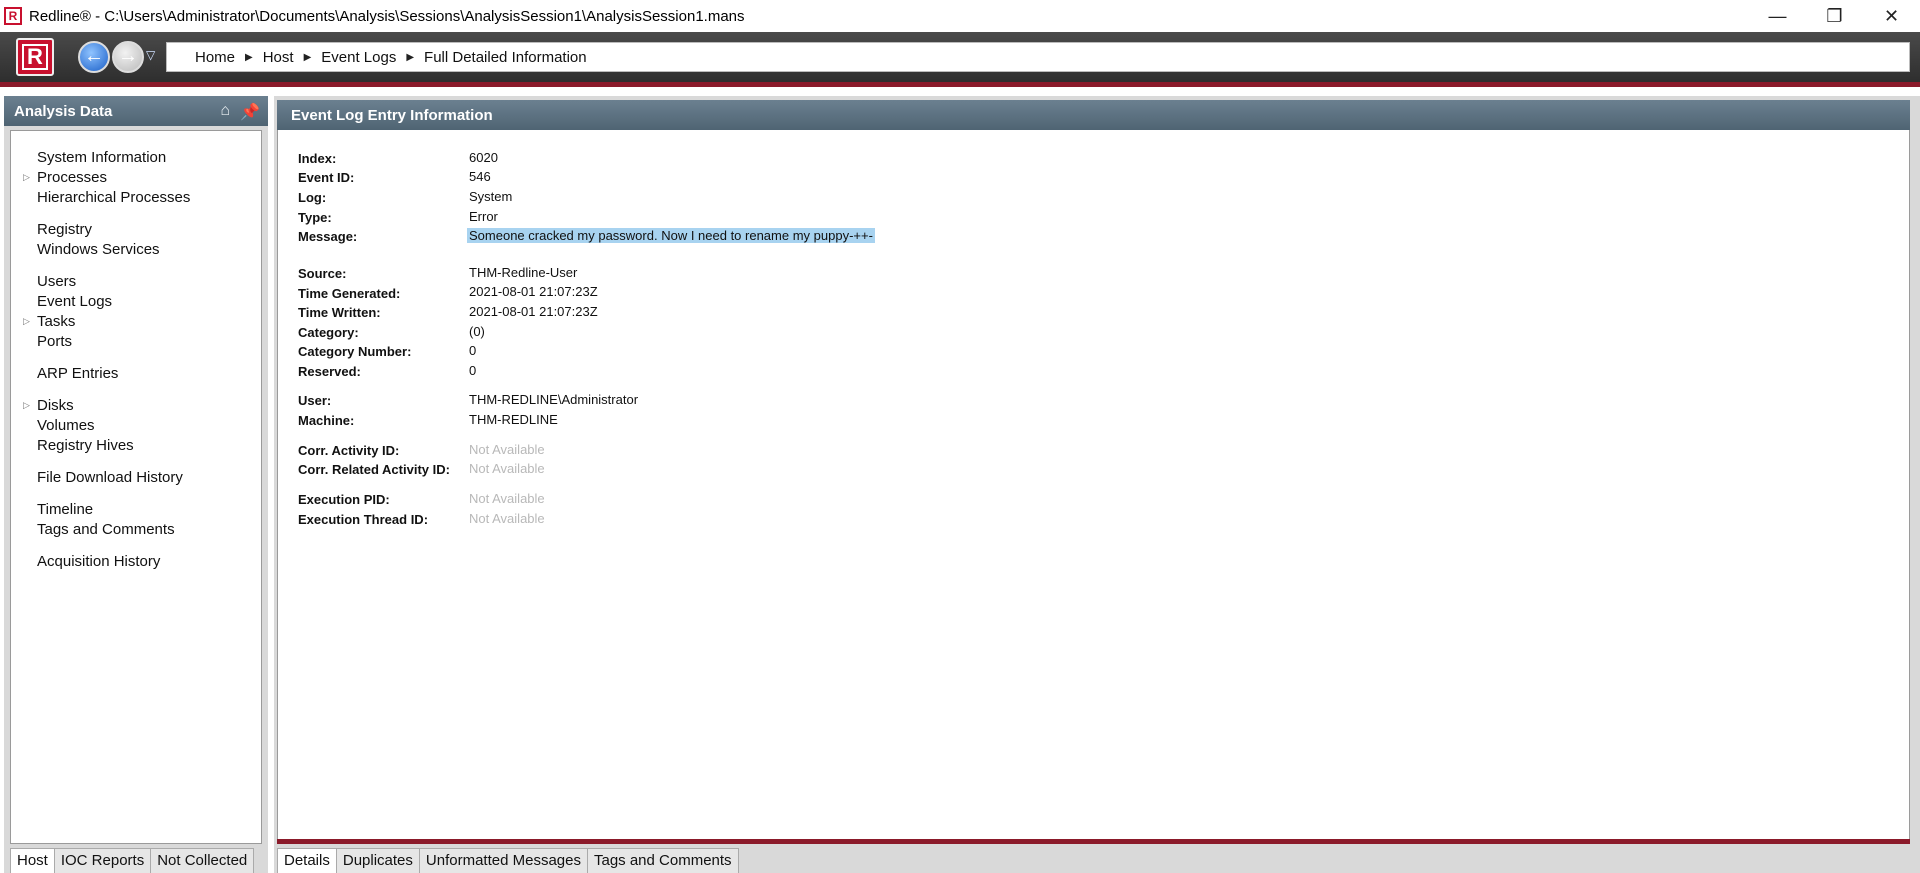  I want to click on sidebar-item-users: Users, so click(56, 281).